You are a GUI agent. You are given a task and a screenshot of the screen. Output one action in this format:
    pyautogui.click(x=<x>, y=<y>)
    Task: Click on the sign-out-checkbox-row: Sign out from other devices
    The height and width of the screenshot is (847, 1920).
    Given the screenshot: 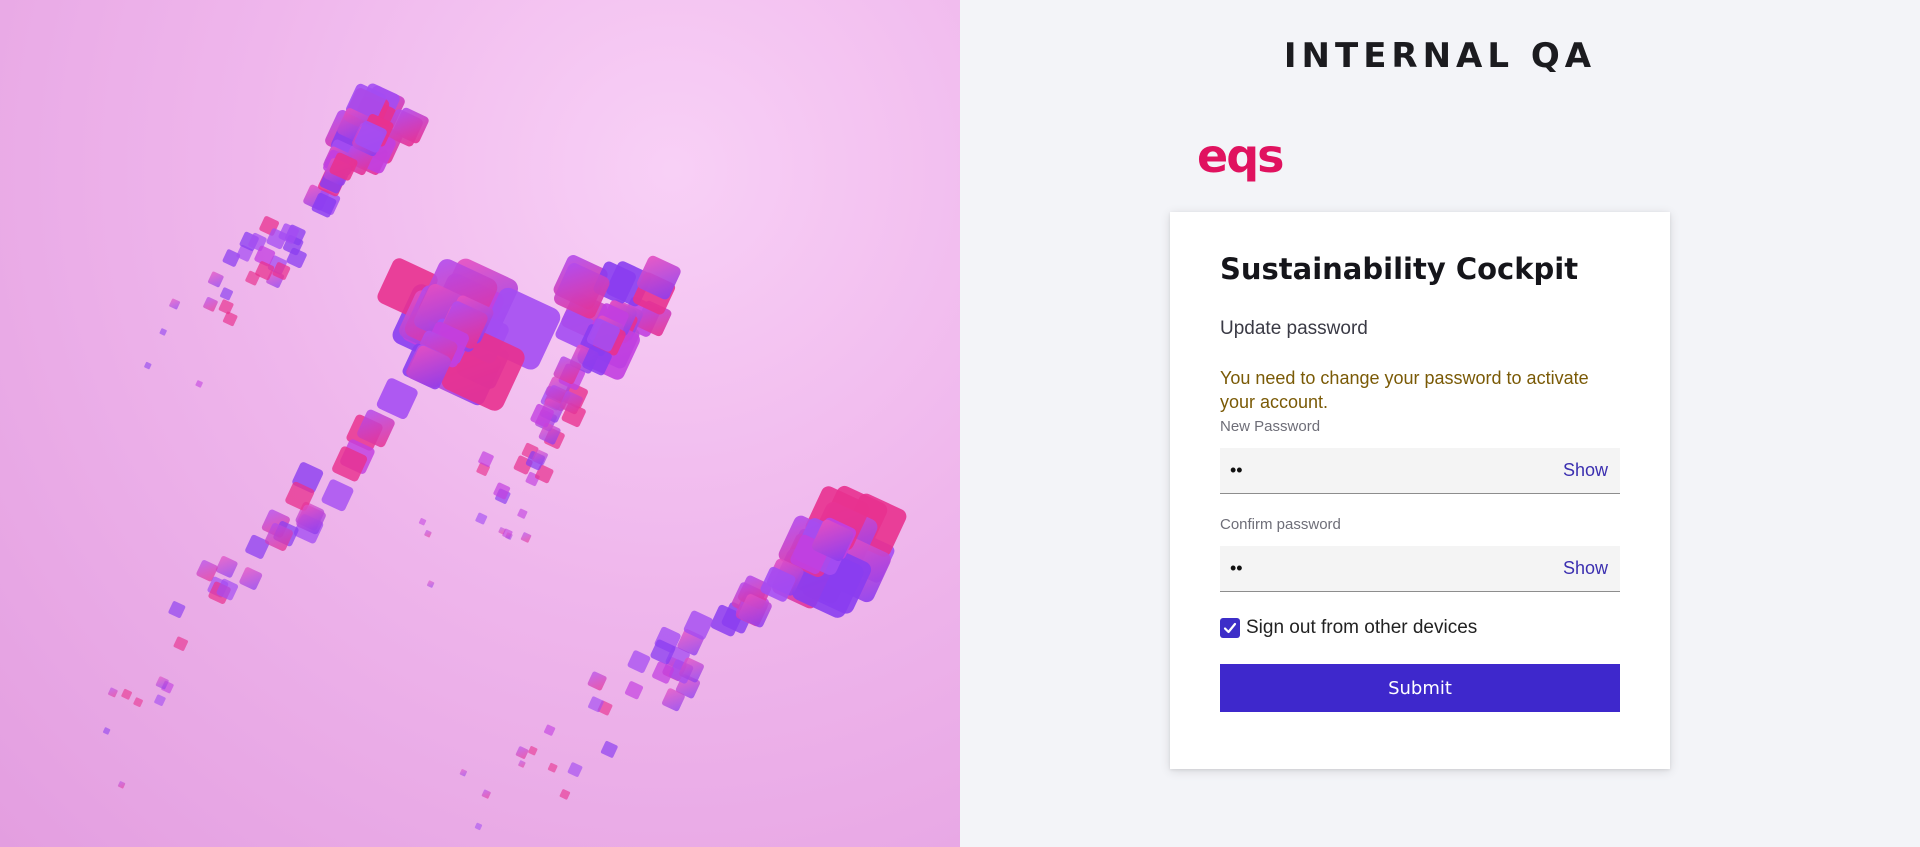 What is the action you would take?
    pyautogui.click(x=1348, y=628)
    